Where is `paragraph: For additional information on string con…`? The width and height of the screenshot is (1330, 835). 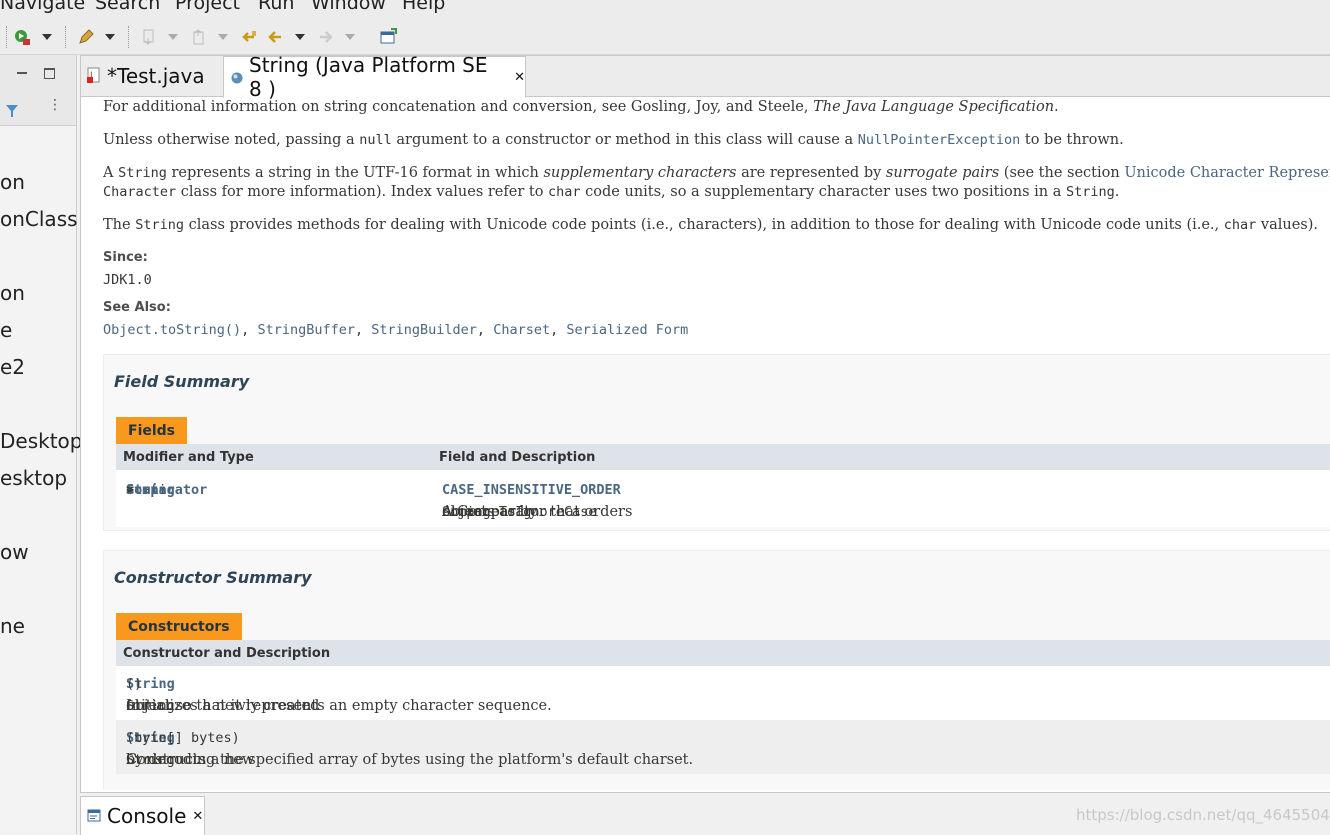 paragraph: For additional information on string con… is located at coordinates (581, 107).